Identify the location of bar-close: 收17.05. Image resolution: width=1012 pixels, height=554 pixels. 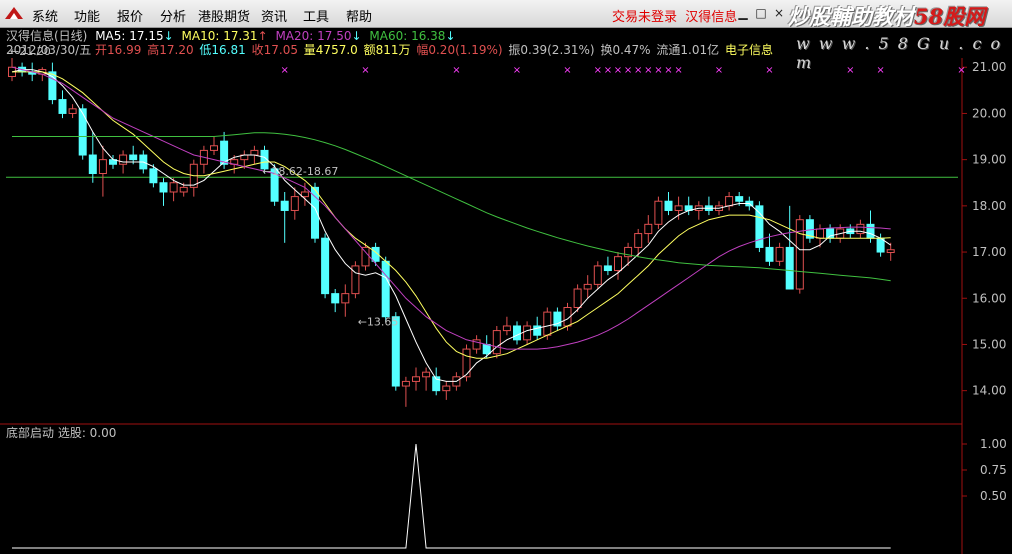
(274, 50).